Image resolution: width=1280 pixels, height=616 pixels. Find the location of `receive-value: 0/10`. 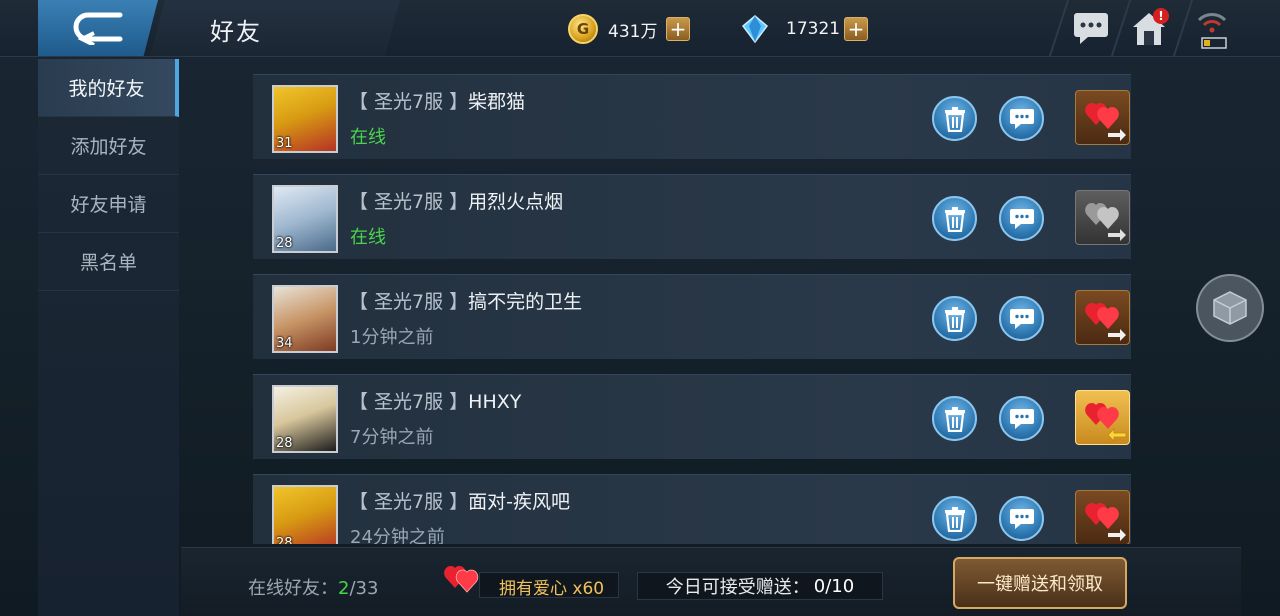

receive-value: 0/10 is located at coordinates (834, 586).